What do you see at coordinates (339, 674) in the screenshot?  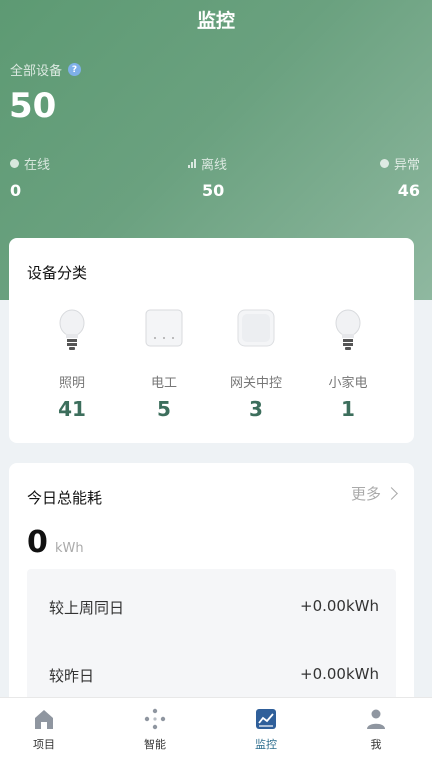 I see `compare-yesterday-value: +0.00kWh` at bounding box center [339, 674].